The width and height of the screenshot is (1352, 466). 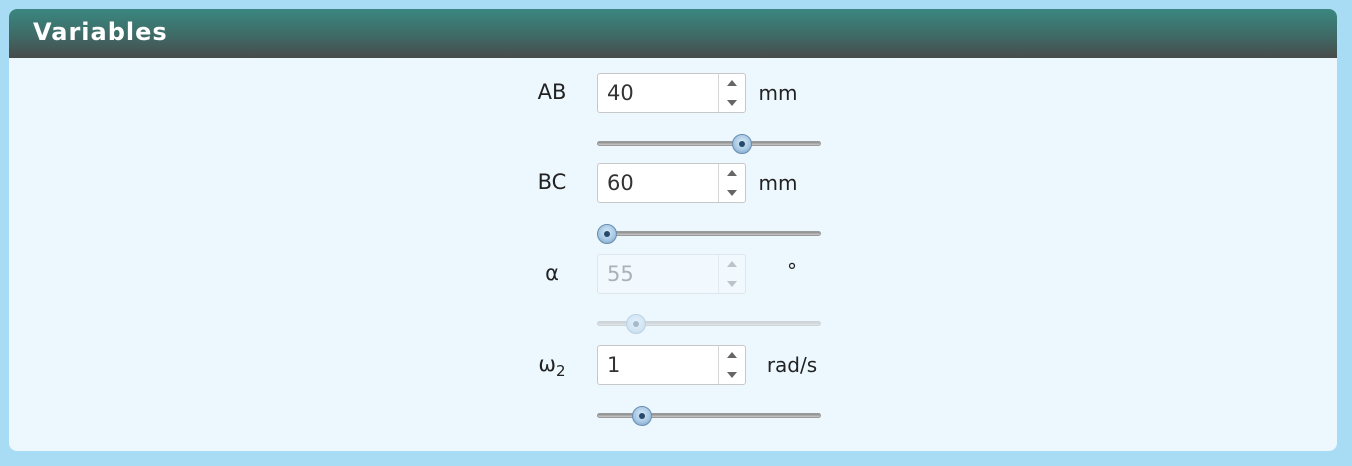 I want to click on bc-unit: mm, so click(x=778, y=183).